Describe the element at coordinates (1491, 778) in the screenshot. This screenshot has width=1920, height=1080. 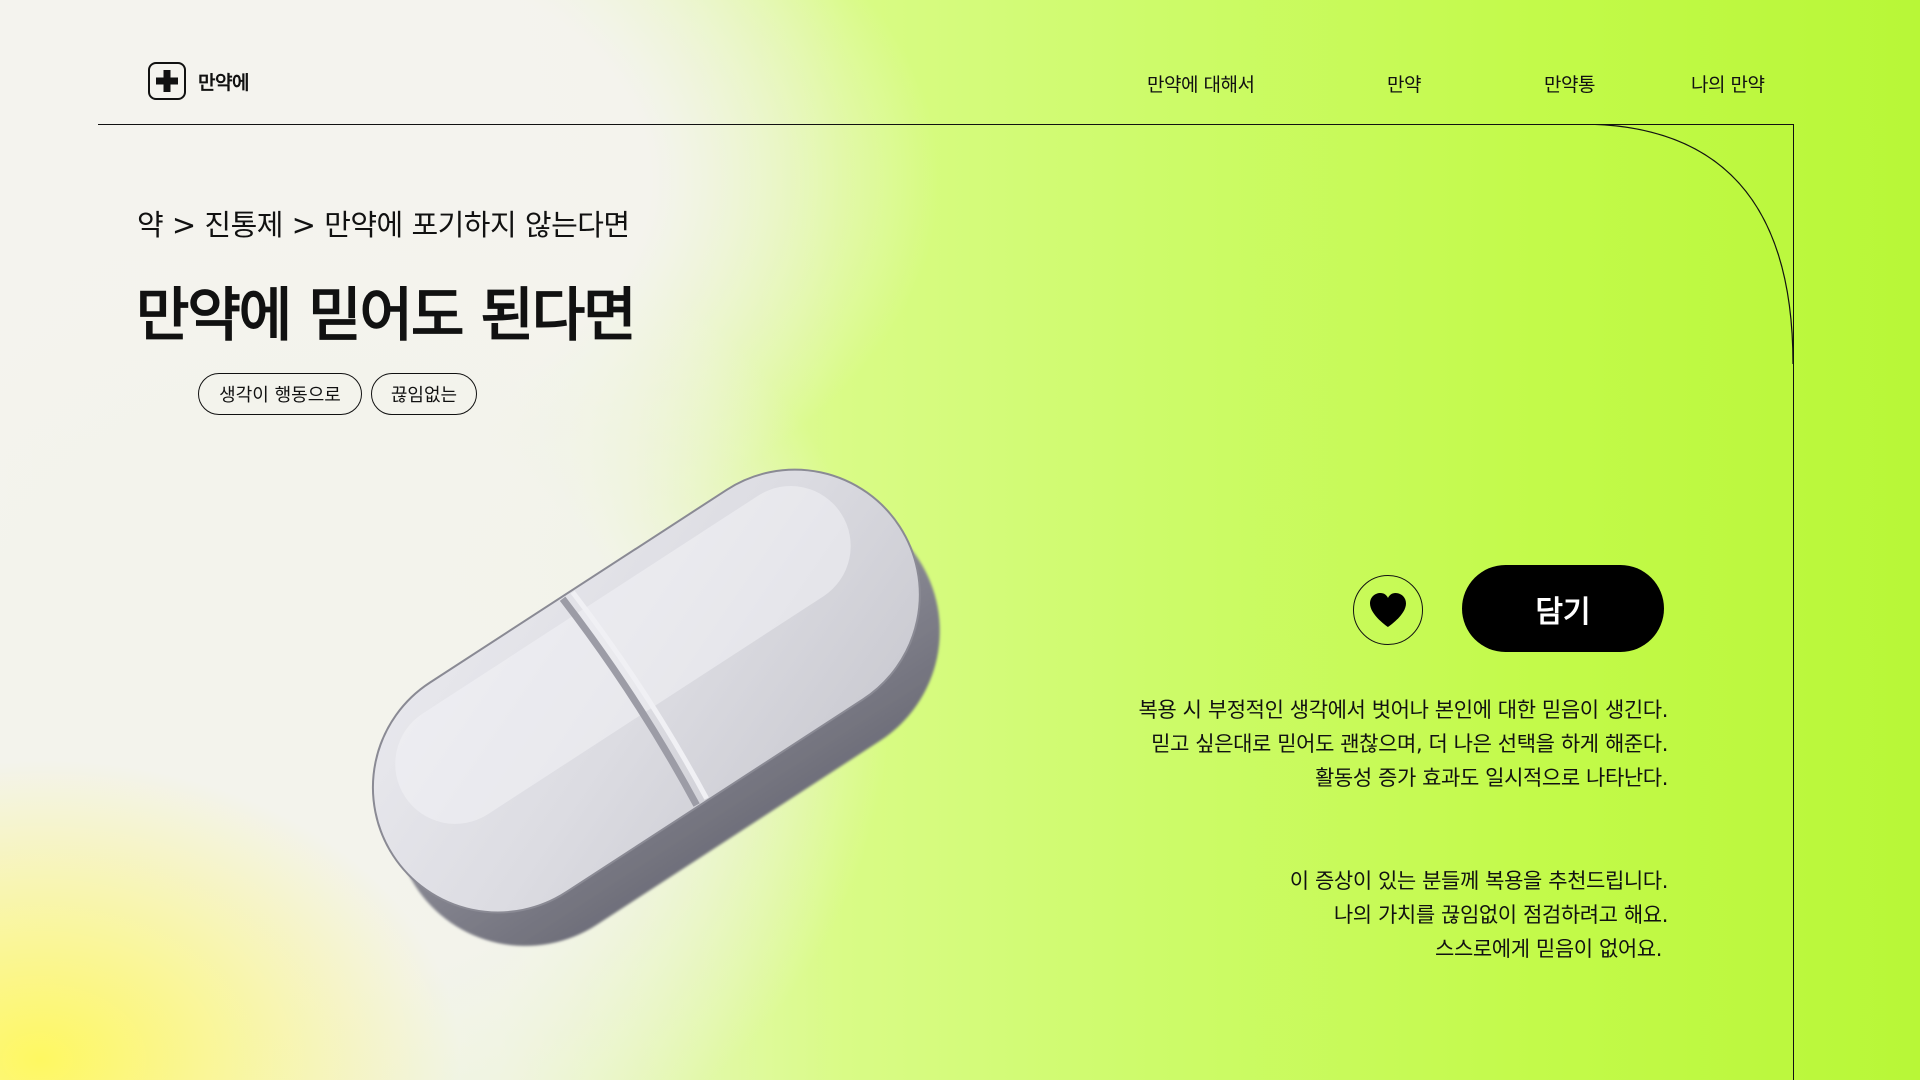
I see `description-line: 활동성 증가 효과도 일시적으로 나타난다.` at that location.